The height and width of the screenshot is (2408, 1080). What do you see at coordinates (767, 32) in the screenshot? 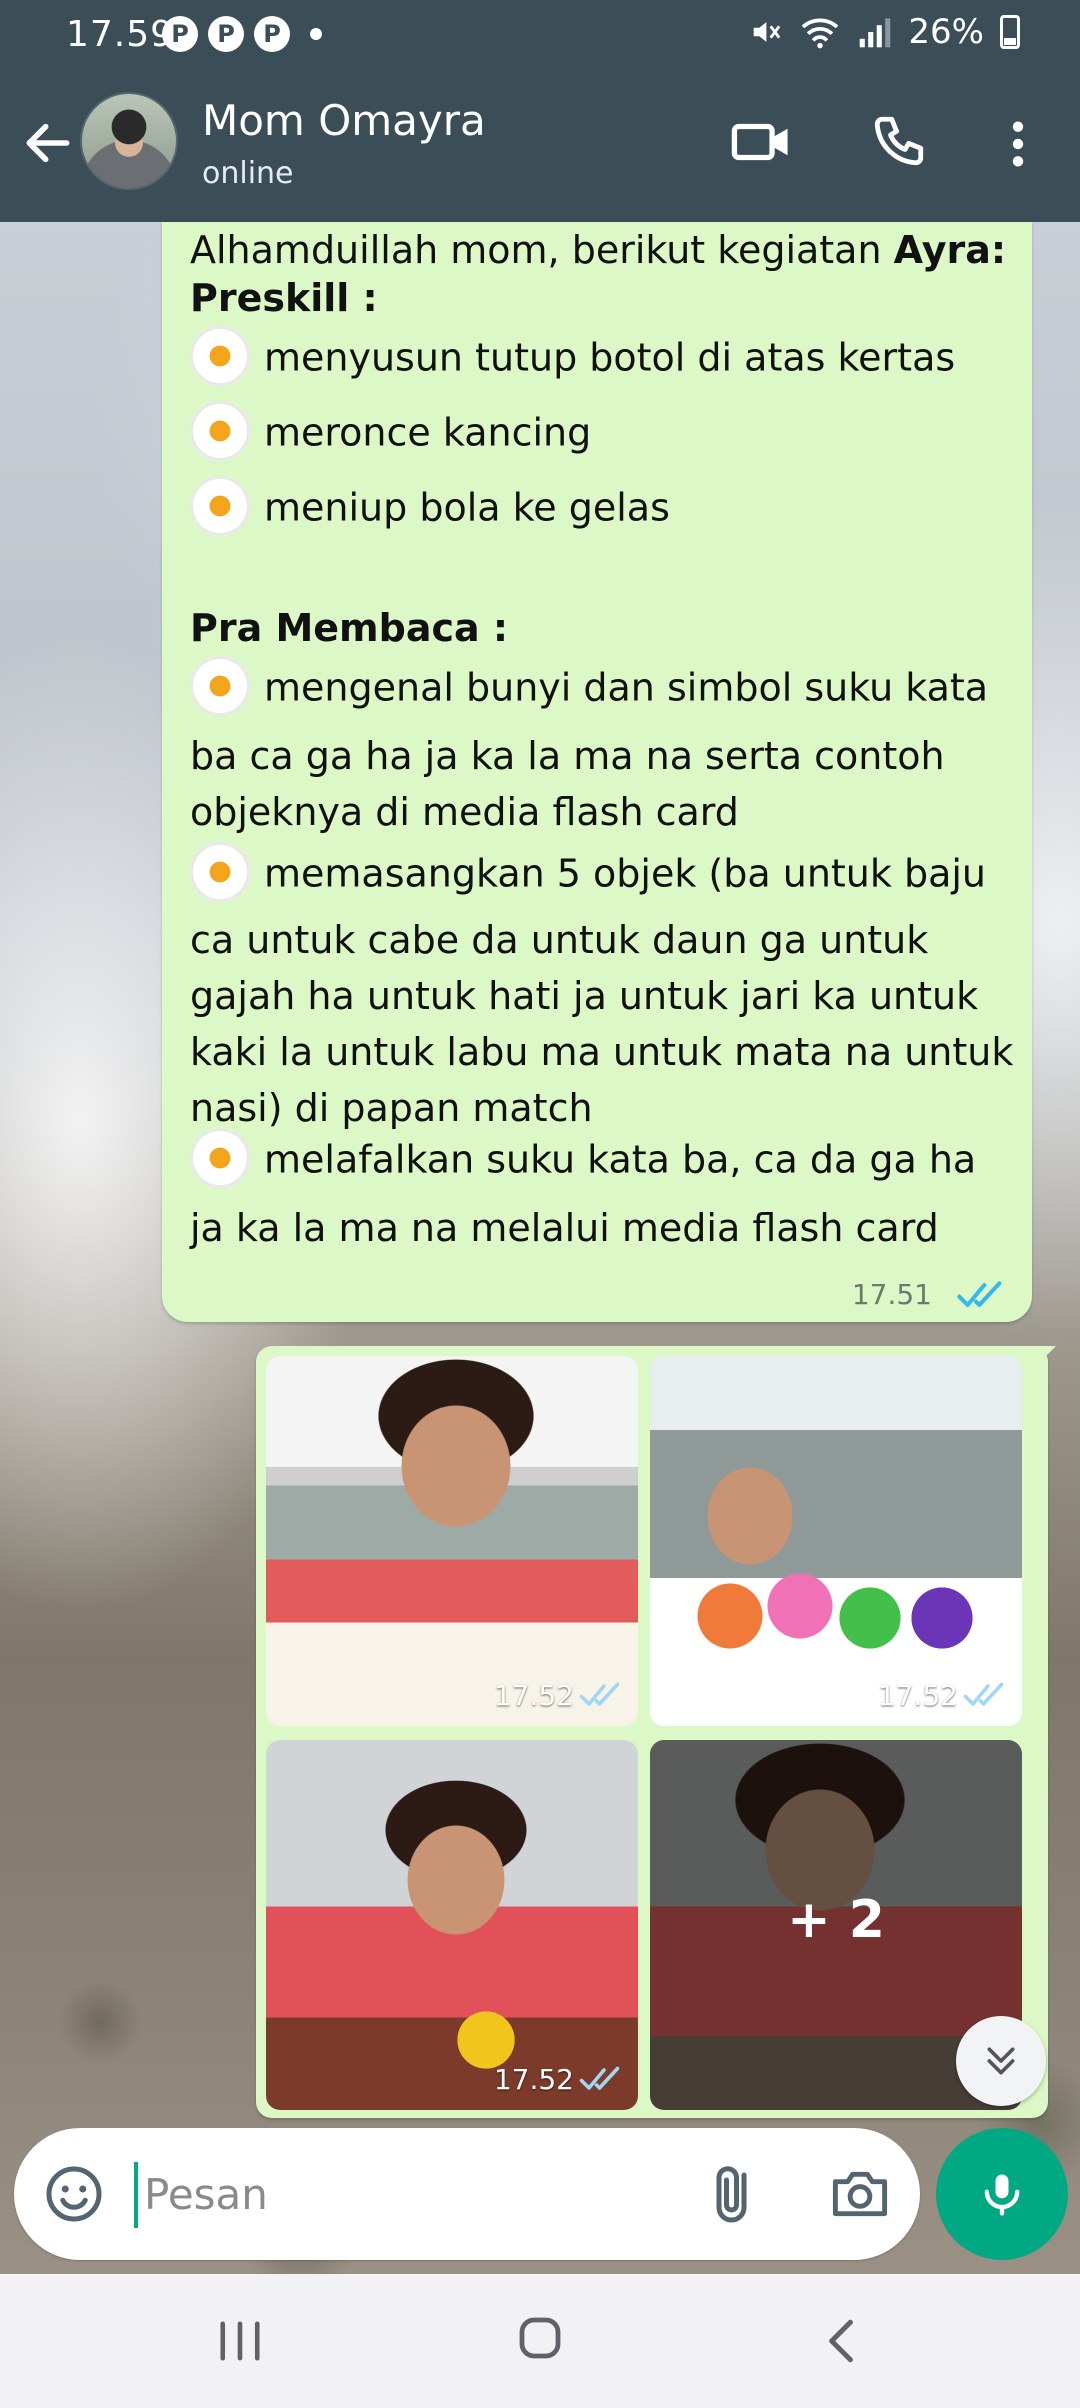
I see `mute-icon` at bounding box center [767, 32].